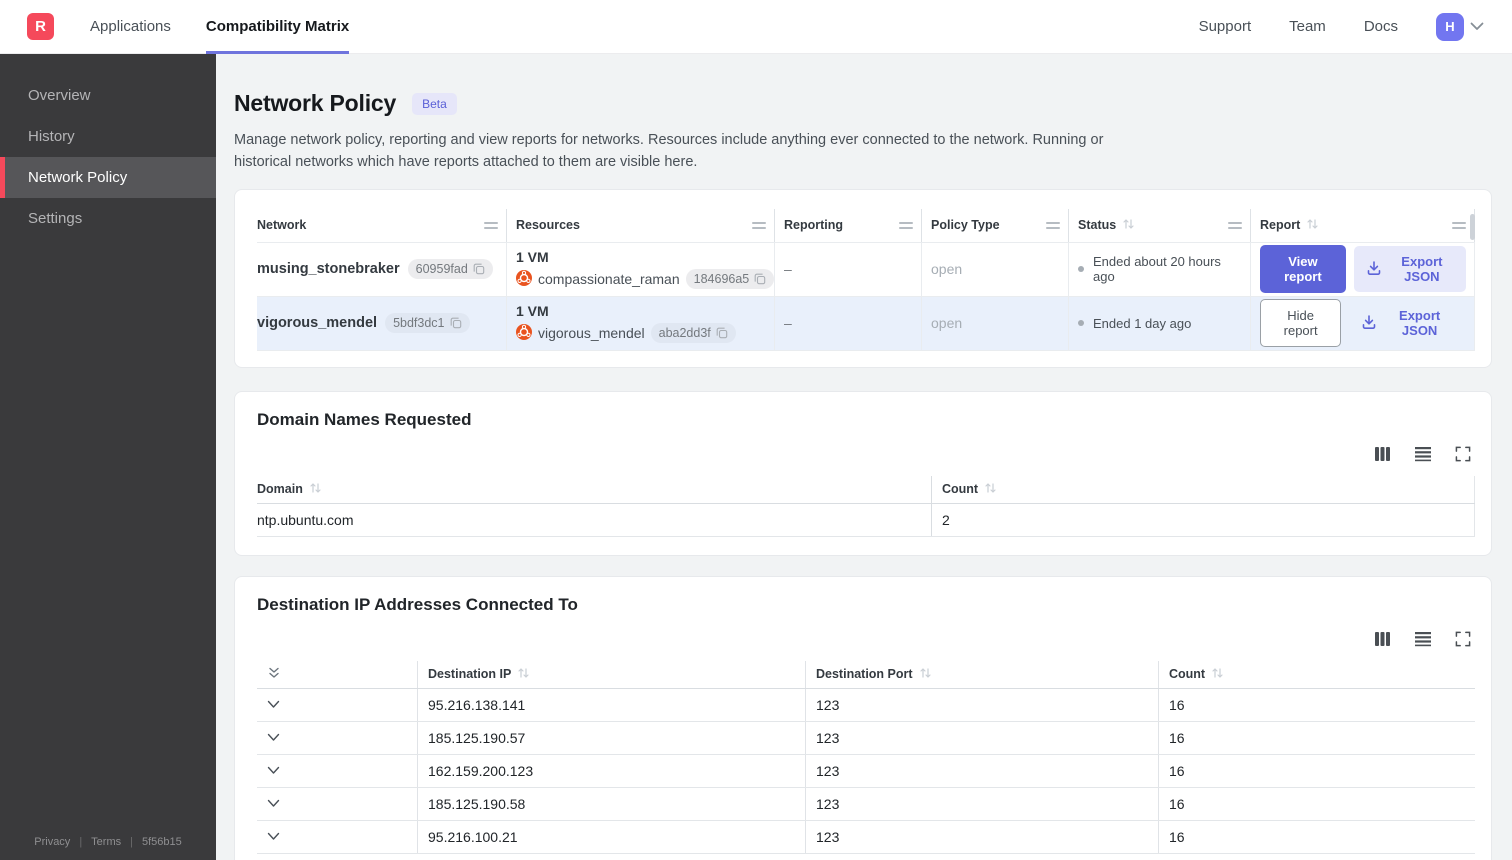 The height and width of the screenshot is (860, 1512). I want to click on user-menu: H, so click(1460, 26).